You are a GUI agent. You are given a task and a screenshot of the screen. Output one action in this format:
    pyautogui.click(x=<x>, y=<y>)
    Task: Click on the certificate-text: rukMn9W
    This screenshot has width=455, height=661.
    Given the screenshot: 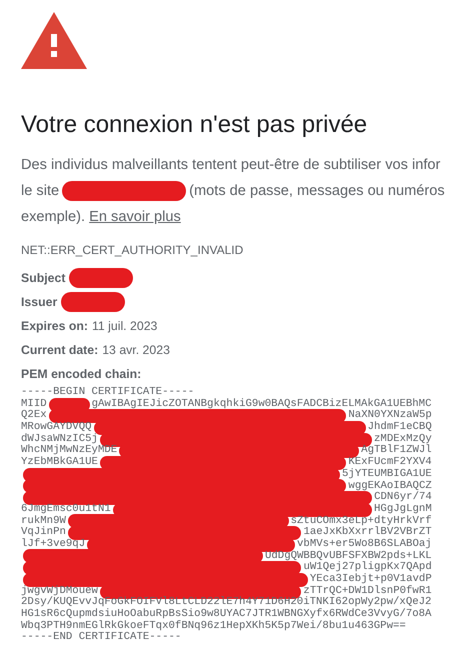 What is the action you would take?
    pyautogui.click(x=43, y=521)
    